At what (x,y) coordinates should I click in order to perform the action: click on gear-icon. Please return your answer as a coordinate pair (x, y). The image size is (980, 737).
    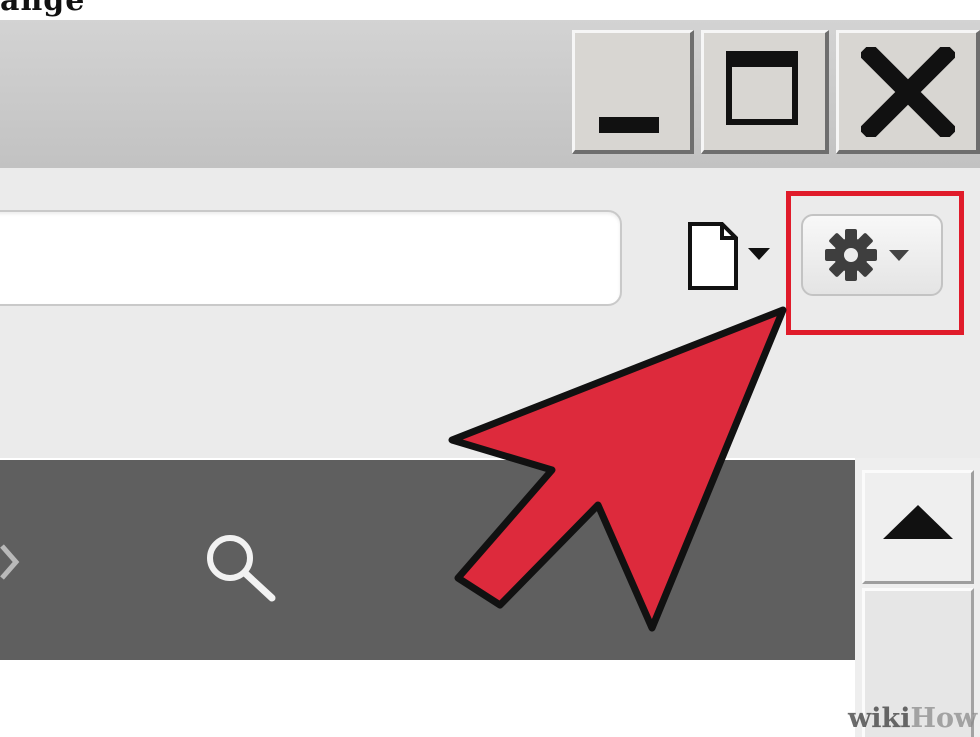
    Looking at the image, I should click on (867, 255).